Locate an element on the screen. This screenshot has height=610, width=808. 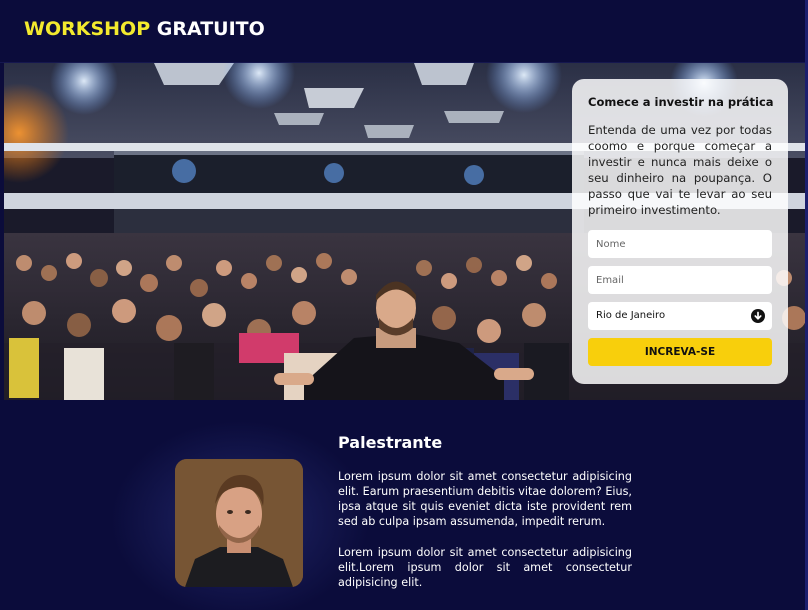
city-select-value: Rio de Janeiro is located at coordinates (631, 315).